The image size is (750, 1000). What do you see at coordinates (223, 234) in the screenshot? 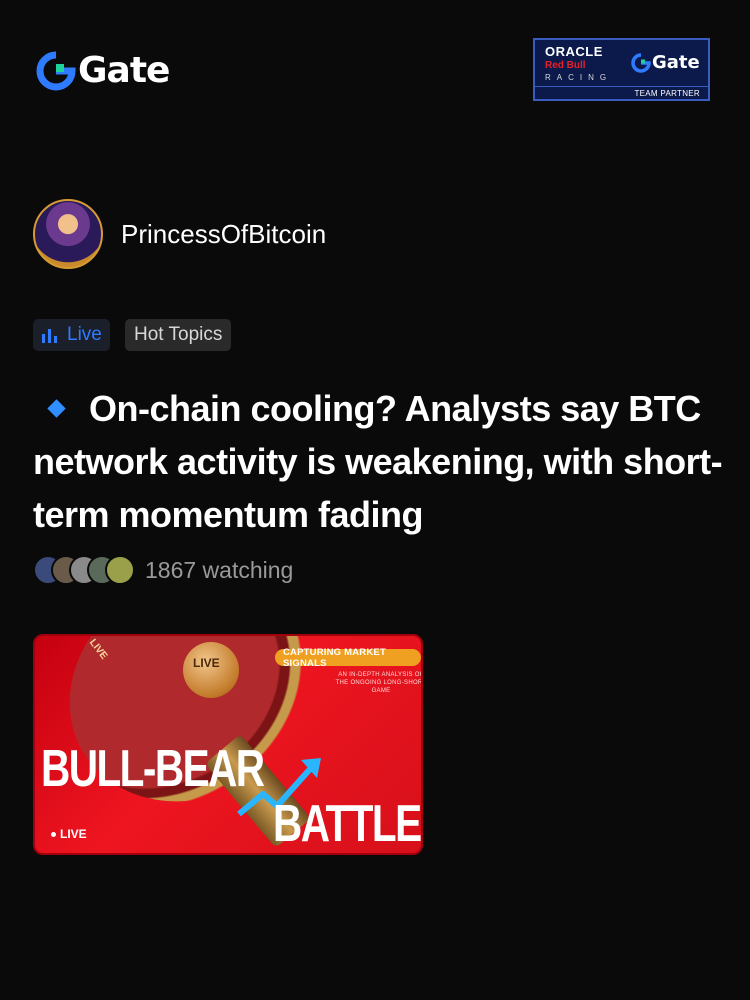
I see `username: PrincessOfBitcoin` at bounding box center [223, 234].